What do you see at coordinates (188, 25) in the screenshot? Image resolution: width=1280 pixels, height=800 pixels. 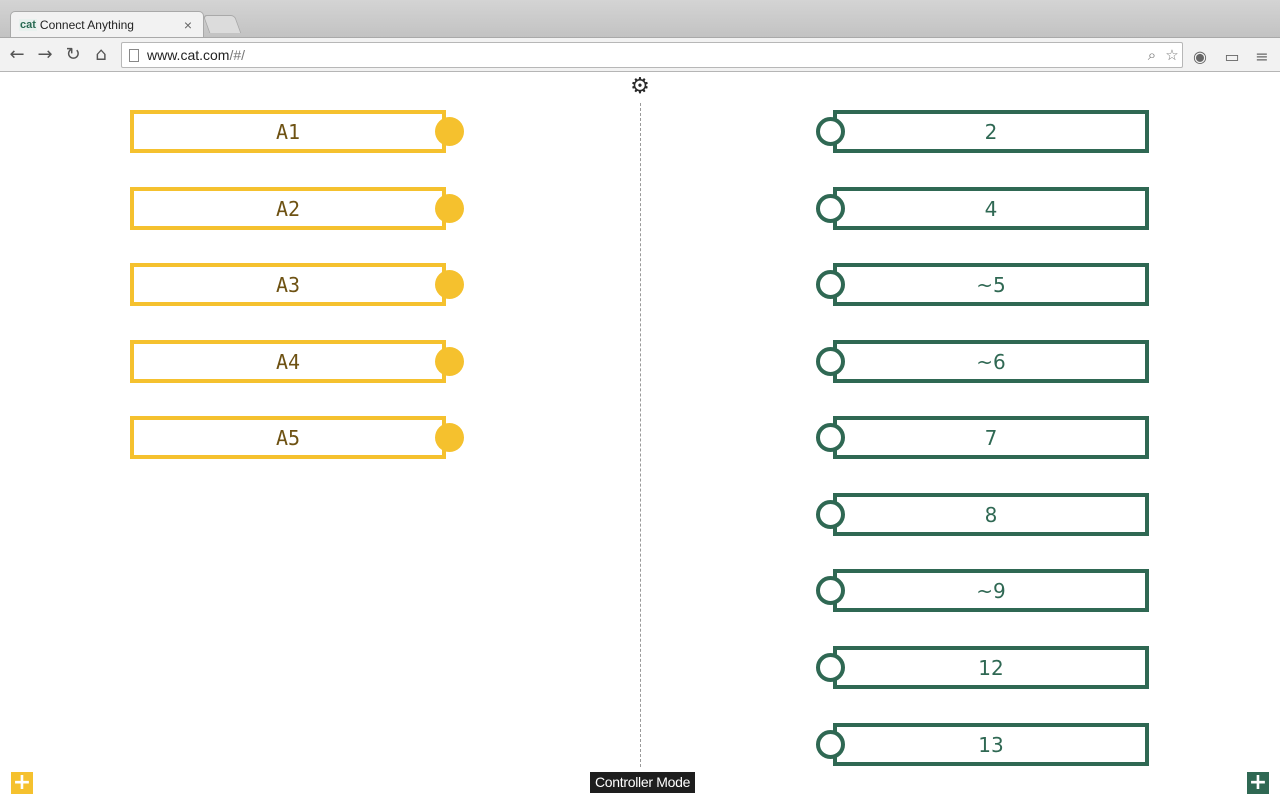 I see `tab-close-icon: ×` at bounding box center [188, 25].